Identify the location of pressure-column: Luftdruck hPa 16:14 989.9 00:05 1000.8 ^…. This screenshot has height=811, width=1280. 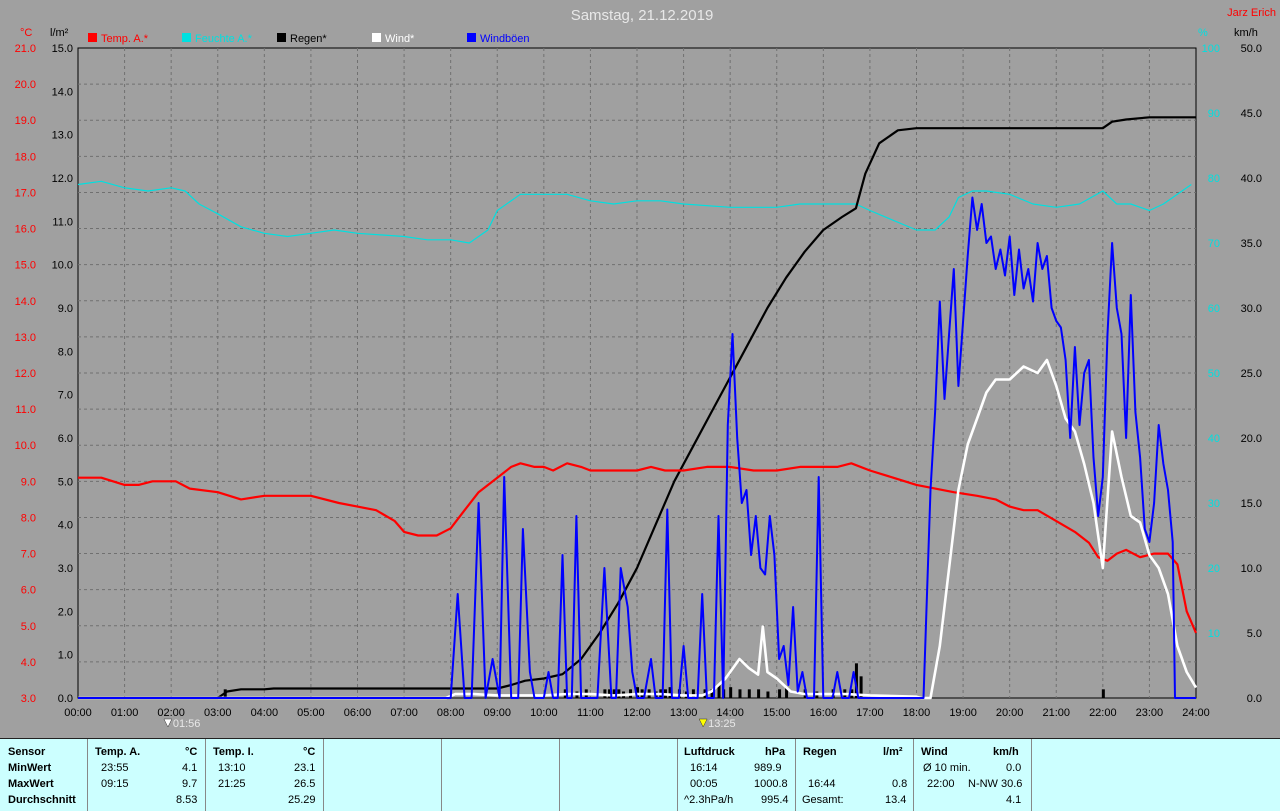
(737, 775).